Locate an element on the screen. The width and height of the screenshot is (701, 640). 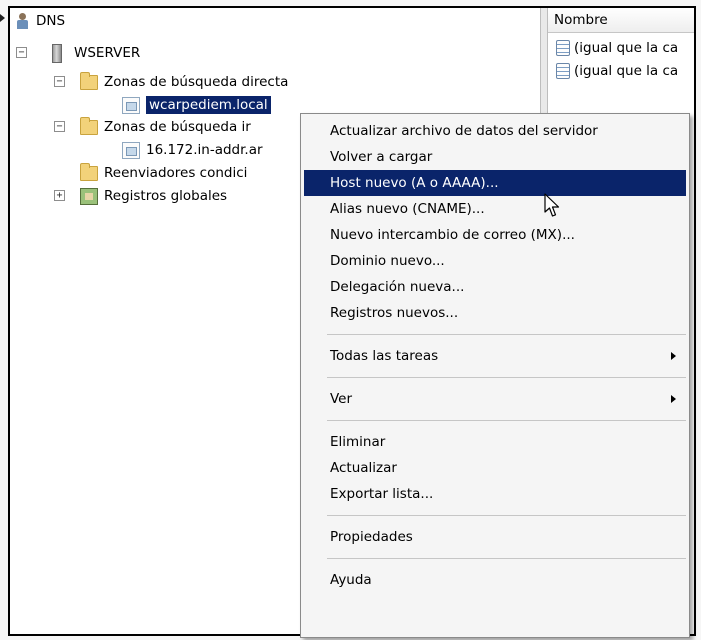
menu-item-delete: Eliminar is located at coordinates (495, 442).